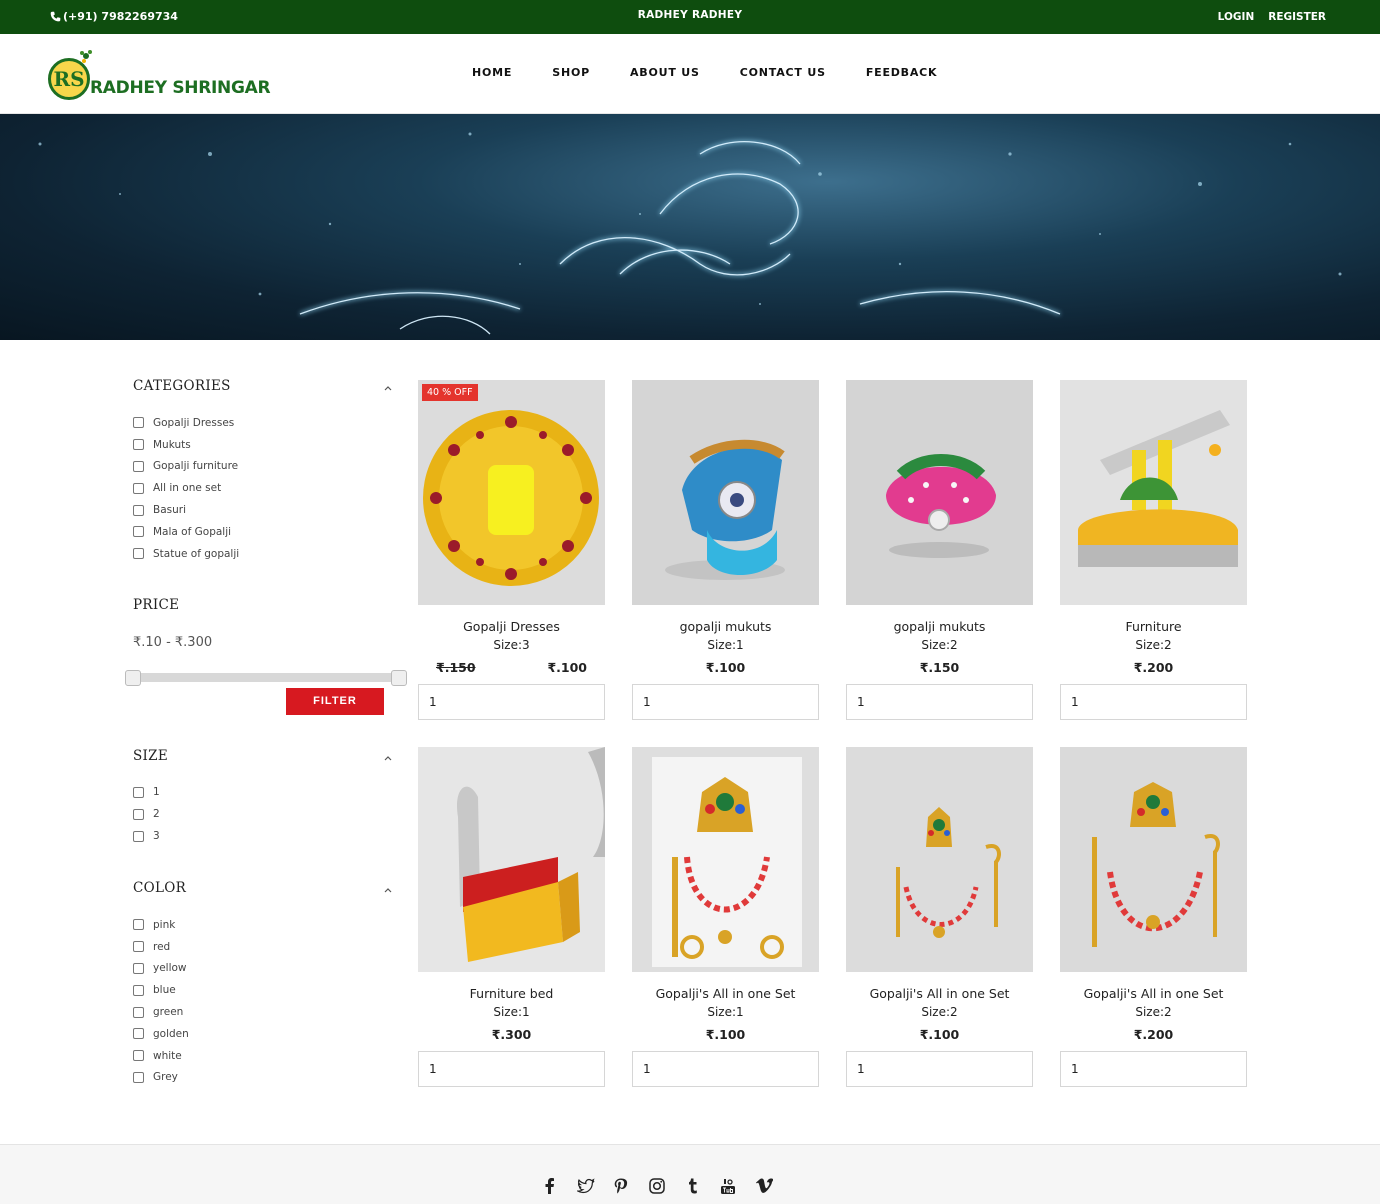 The image size is (1380, 1204). I want to click on category-option: Basuri, so click(264, 510).